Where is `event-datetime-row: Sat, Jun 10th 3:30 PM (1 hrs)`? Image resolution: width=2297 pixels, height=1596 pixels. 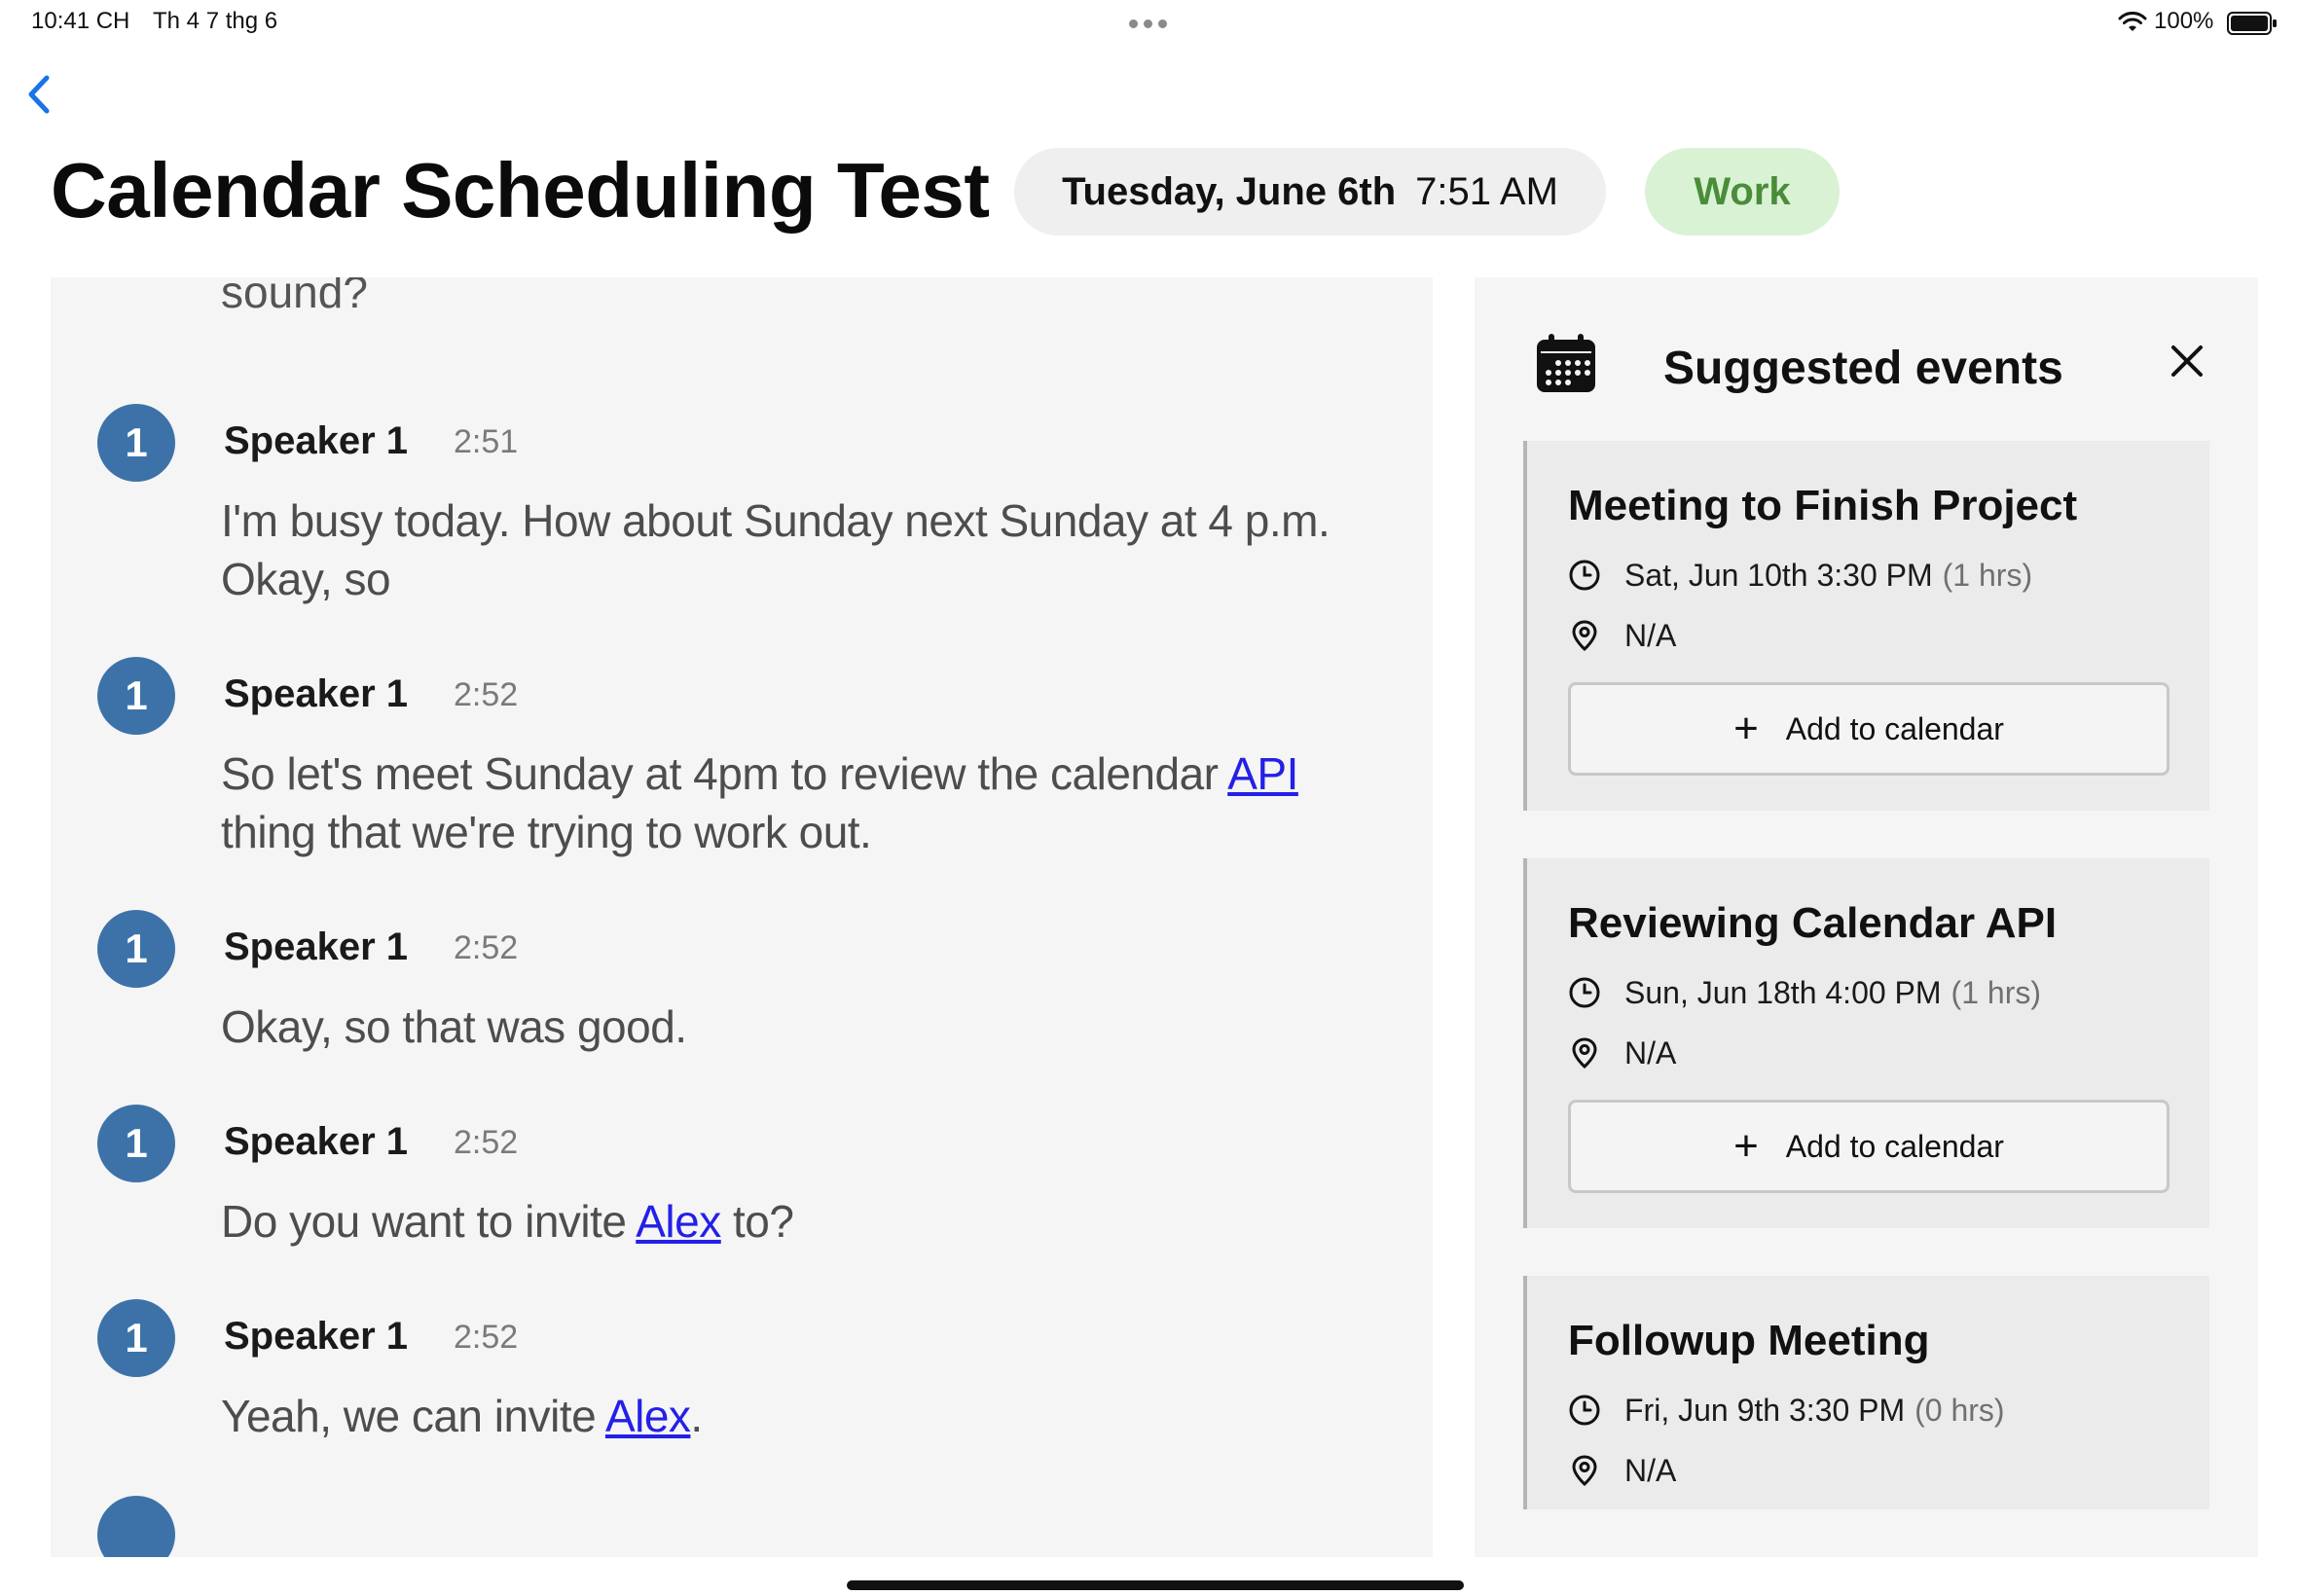 event-datetime-row: Sat, Jun 10th 3:30 PM (1 hrs) is located at coordinates (1800, 575).